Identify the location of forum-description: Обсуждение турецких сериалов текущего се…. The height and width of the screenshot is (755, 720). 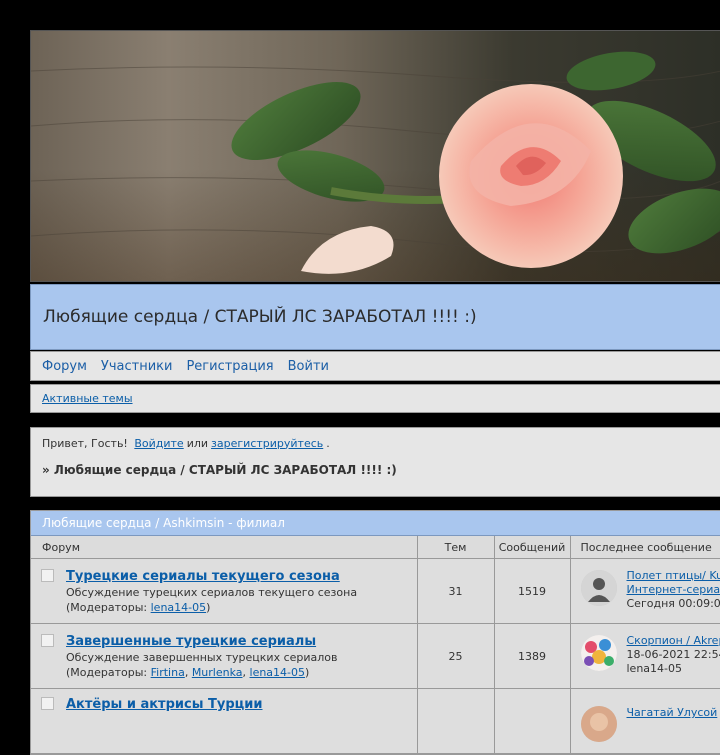
(241, 592).